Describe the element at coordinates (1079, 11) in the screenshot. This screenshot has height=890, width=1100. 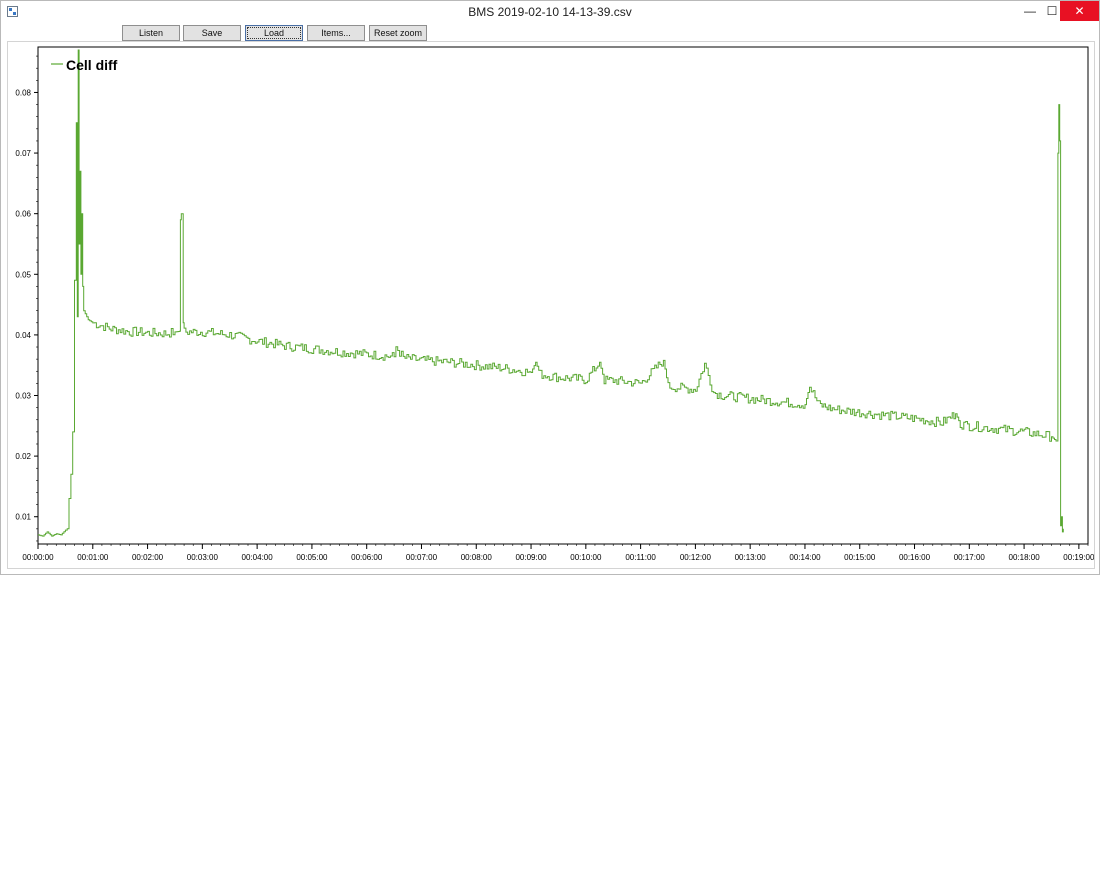
I see `close-button: ✕` at that location.